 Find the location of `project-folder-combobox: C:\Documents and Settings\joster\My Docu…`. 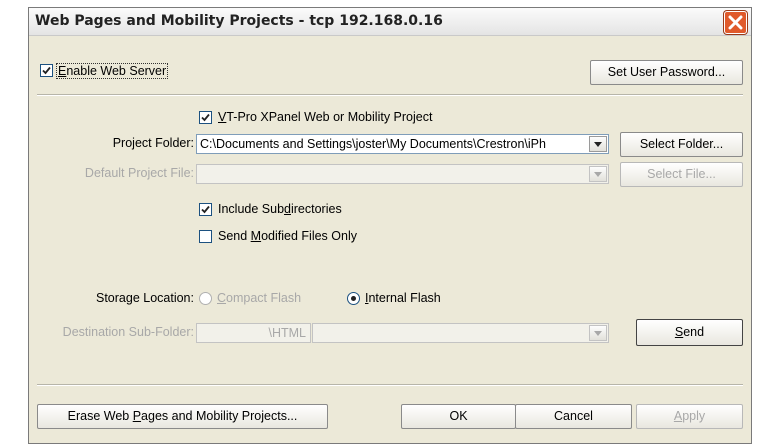

project-folder-combobox: C:\Documents and Settings\joster\My Docu… is located at coordinates (402, 144).